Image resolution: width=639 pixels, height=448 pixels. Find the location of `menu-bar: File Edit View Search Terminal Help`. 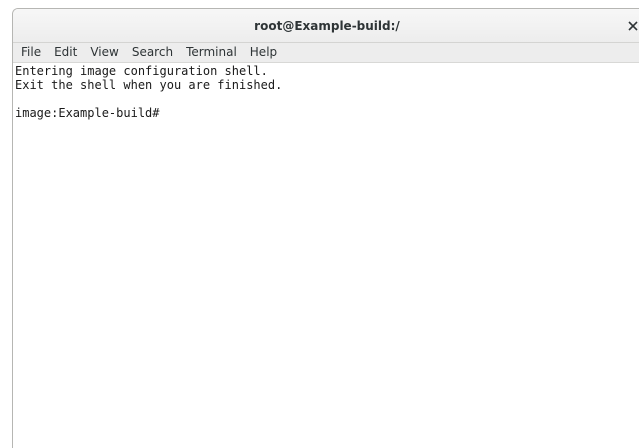

menu-bar: File Edit View Search Terminal Help is located at coordinates (326, 53).